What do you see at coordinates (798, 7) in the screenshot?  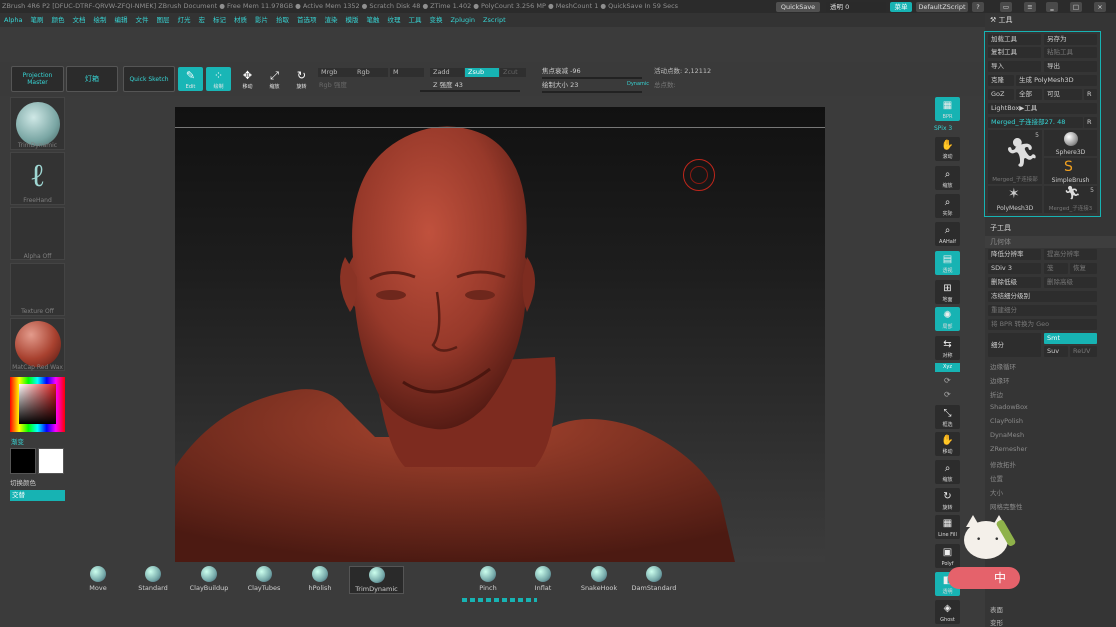 I see `quicksave-button: QuickSave` at bounding box center [798, 7].